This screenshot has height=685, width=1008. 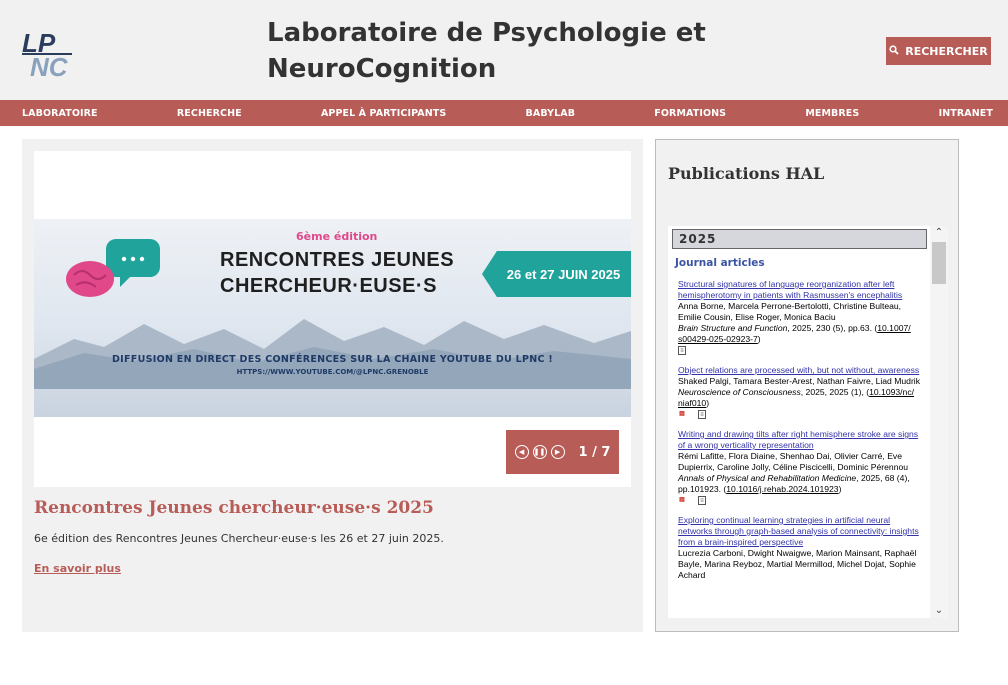 What do you see at coordinates (802, 350) in the screenshot?
I see `publication-files: ≡` at bounding box center [802, 350].